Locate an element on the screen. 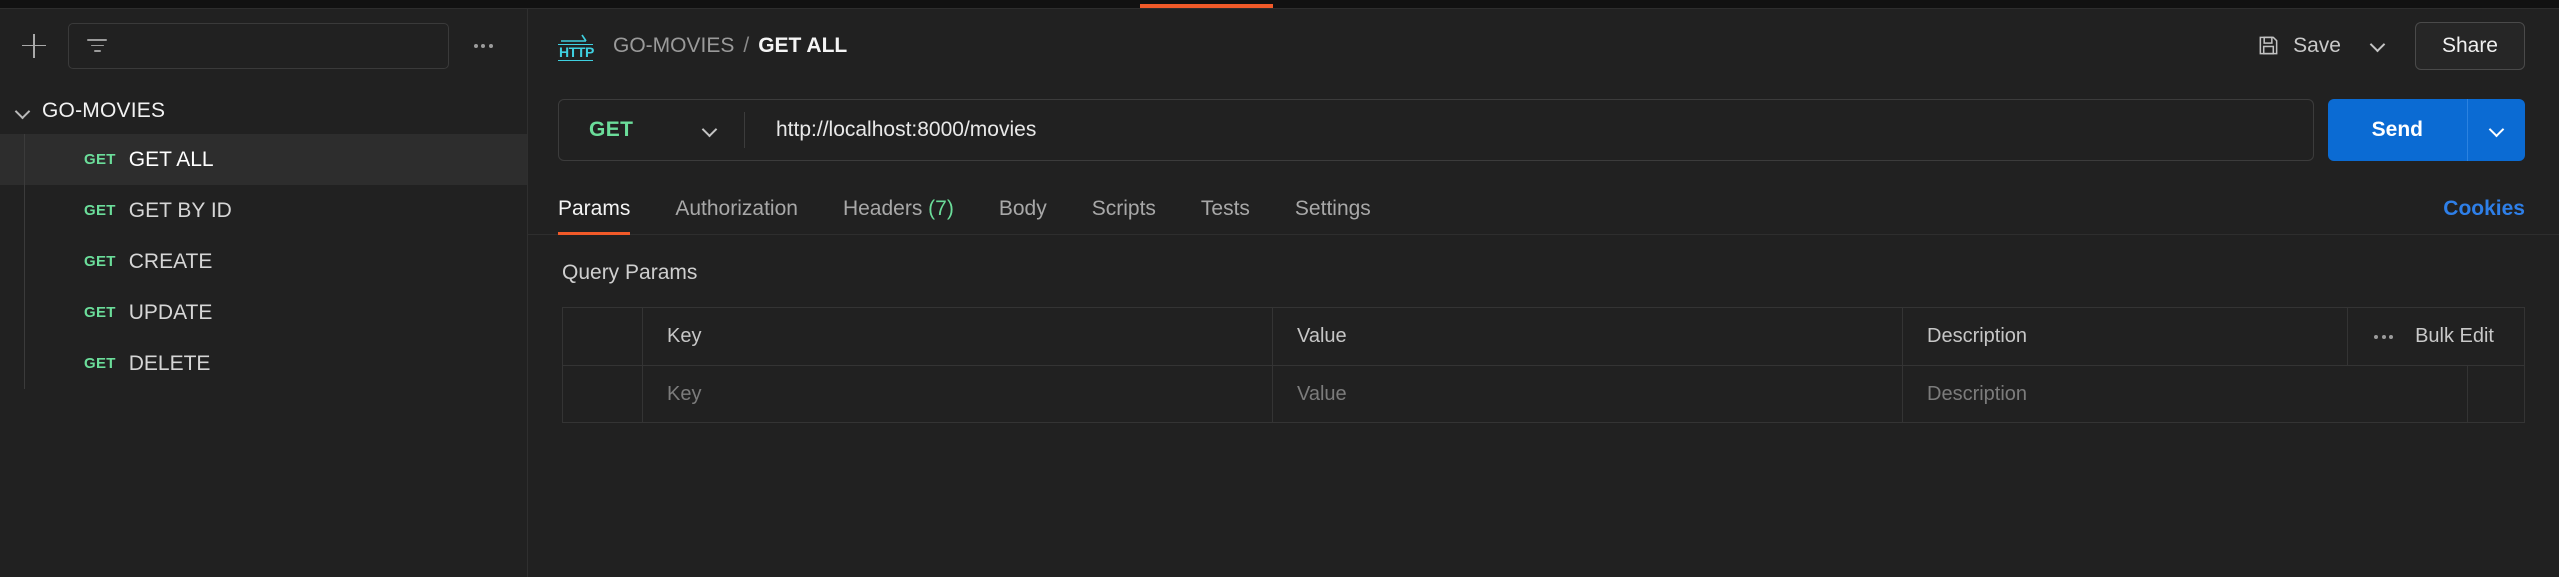 This screenshot has width=2559, height=577. row-value-input: Value is located at coordinates (1588, 394).